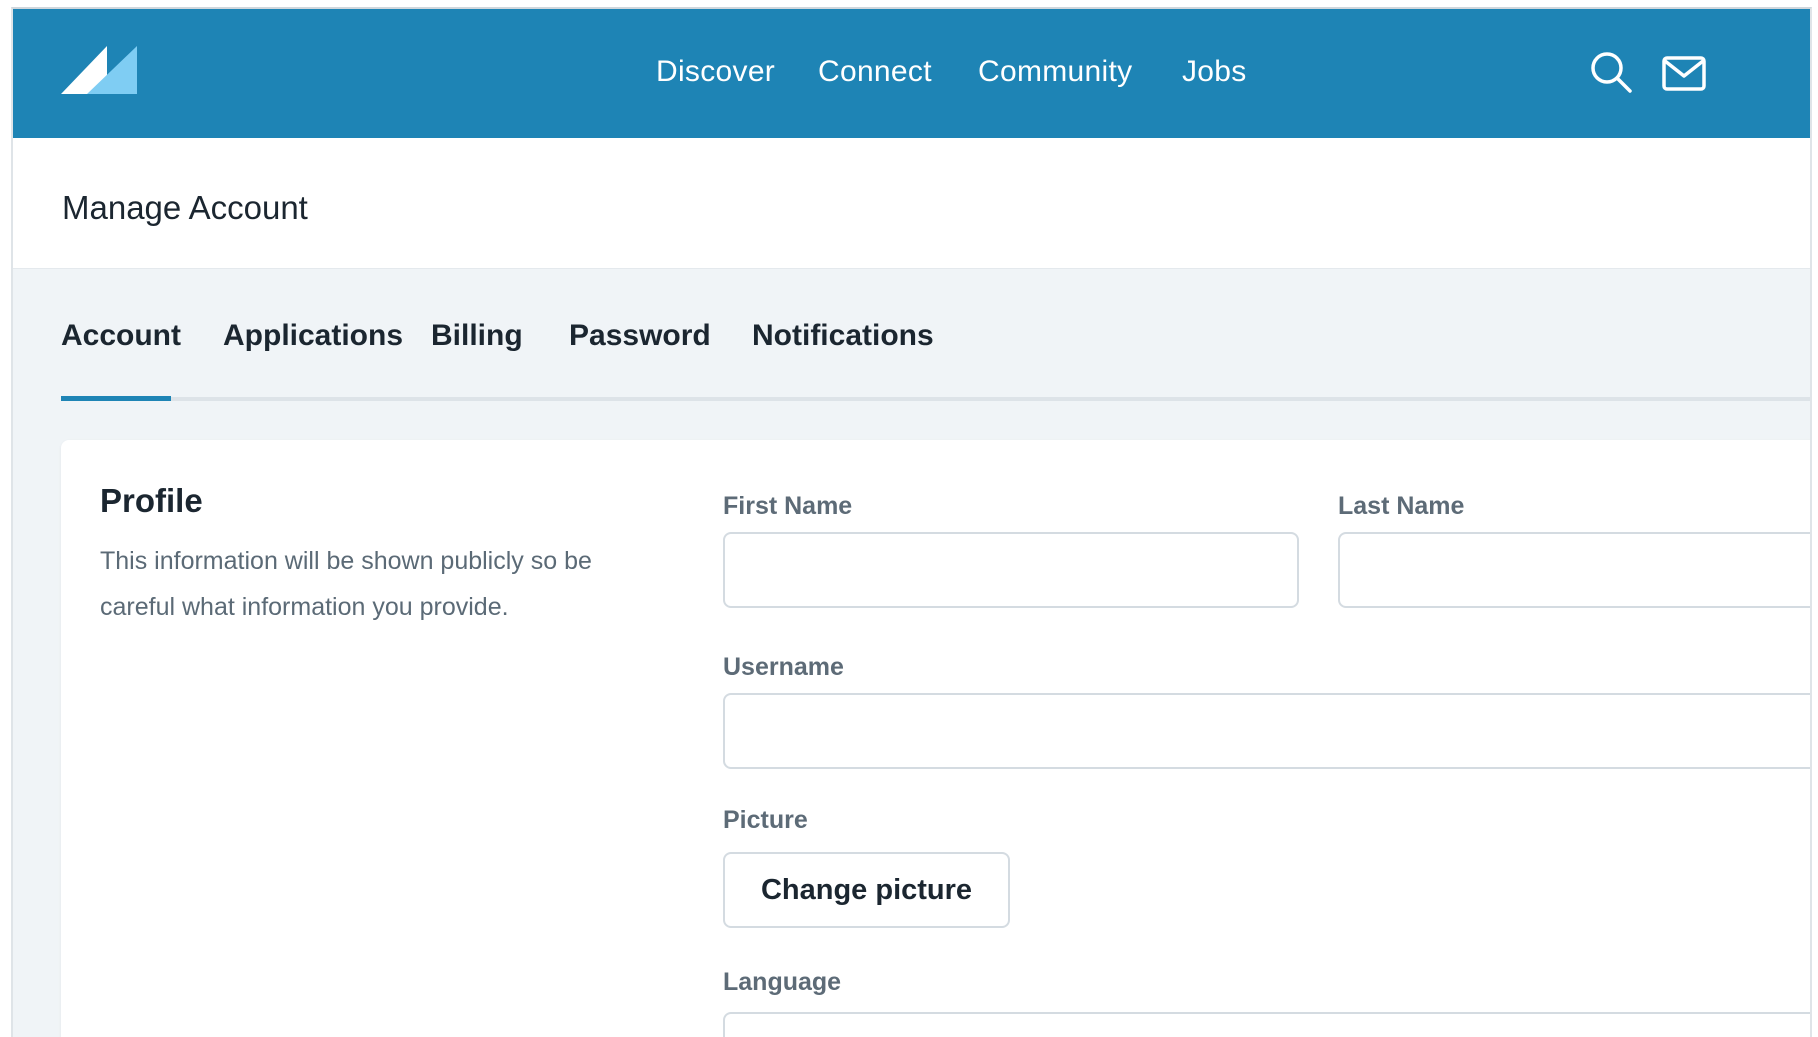 This screenshot has height=1037, width=1818. I want to click on language-label: Language, so click(782, 982).